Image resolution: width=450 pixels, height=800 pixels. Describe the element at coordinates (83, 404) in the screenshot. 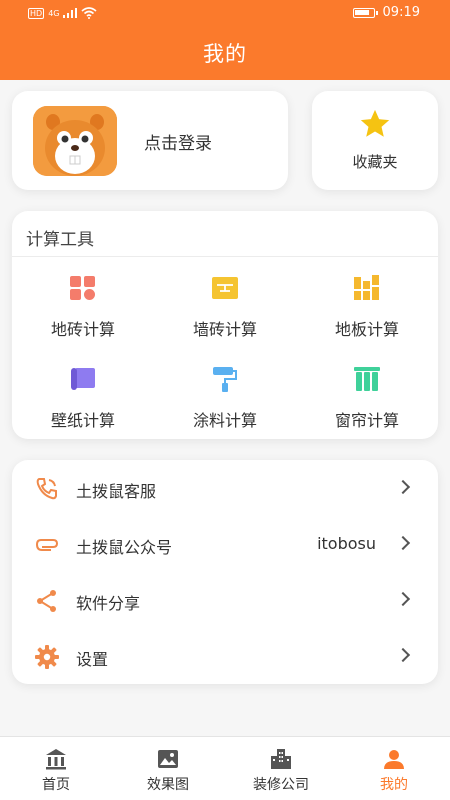

I see `tool-wallpaper: 壁纸计算` at that location.